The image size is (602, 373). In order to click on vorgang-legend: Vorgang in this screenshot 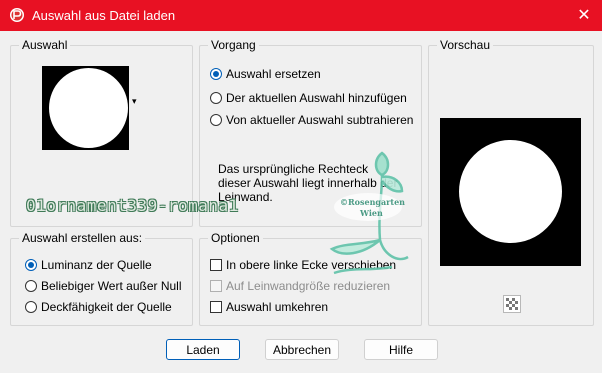, I will do `click(233, 45)`.